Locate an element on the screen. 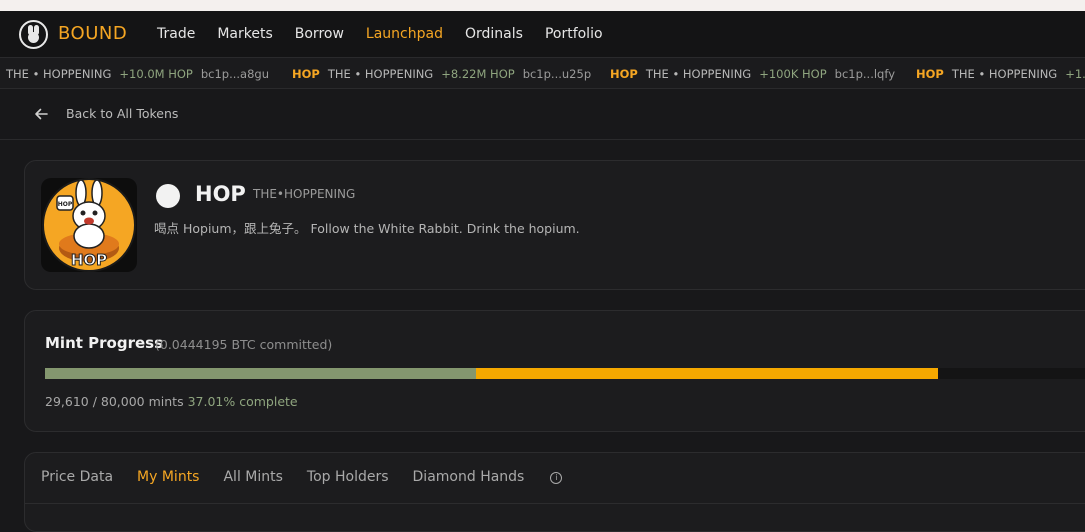  image-label-text: HOP is located at coordinates (89, 260).